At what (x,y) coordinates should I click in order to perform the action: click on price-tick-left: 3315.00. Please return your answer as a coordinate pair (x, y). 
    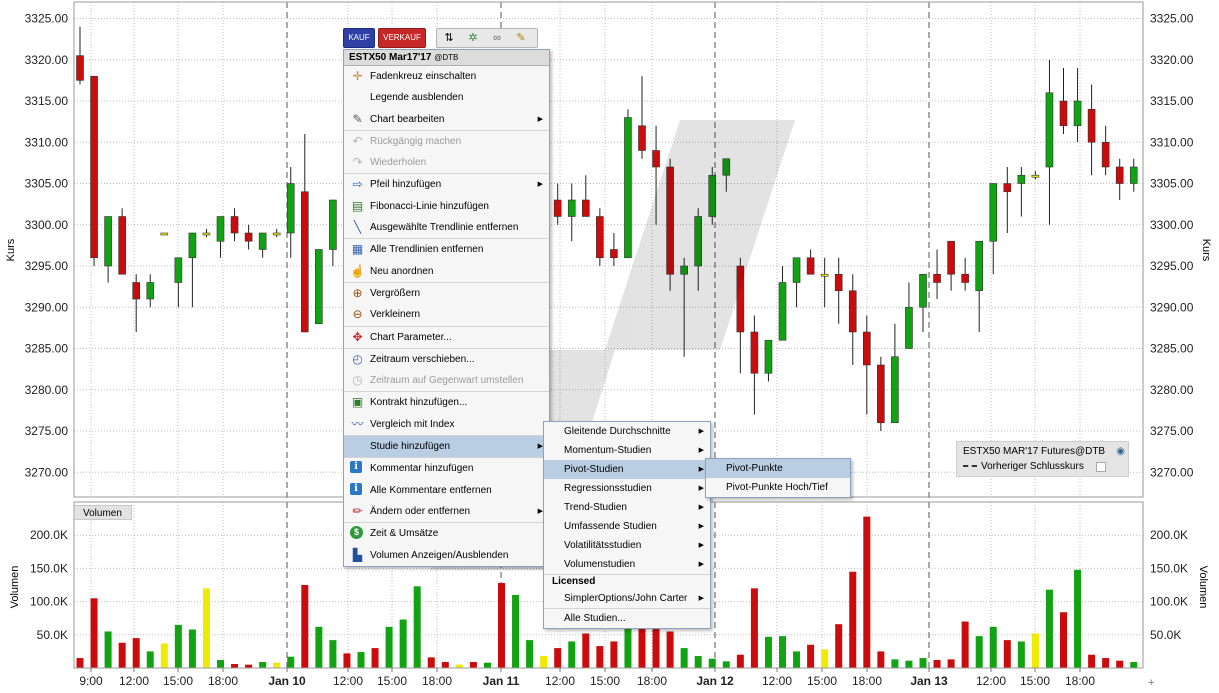
    Looking at the image, I should click on (47, 101).